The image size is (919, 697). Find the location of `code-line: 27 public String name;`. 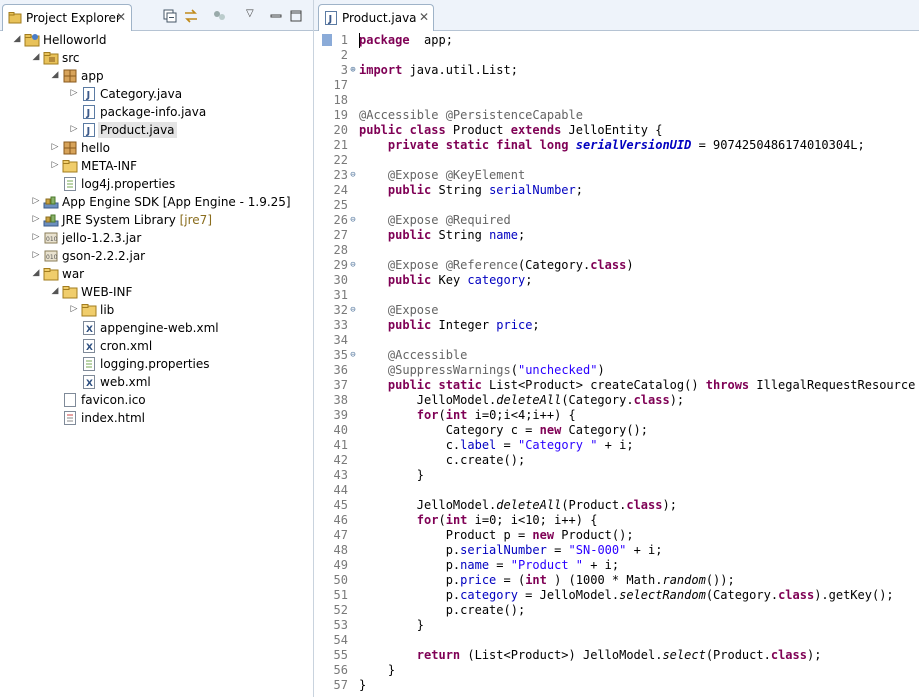

code-line: 27 public String name; is located at coordinates (616, 235).